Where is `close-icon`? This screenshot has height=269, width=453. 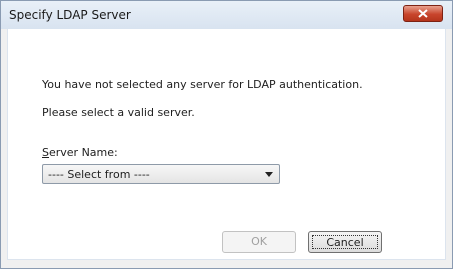 close-icon is located at coordinates (423, 13).